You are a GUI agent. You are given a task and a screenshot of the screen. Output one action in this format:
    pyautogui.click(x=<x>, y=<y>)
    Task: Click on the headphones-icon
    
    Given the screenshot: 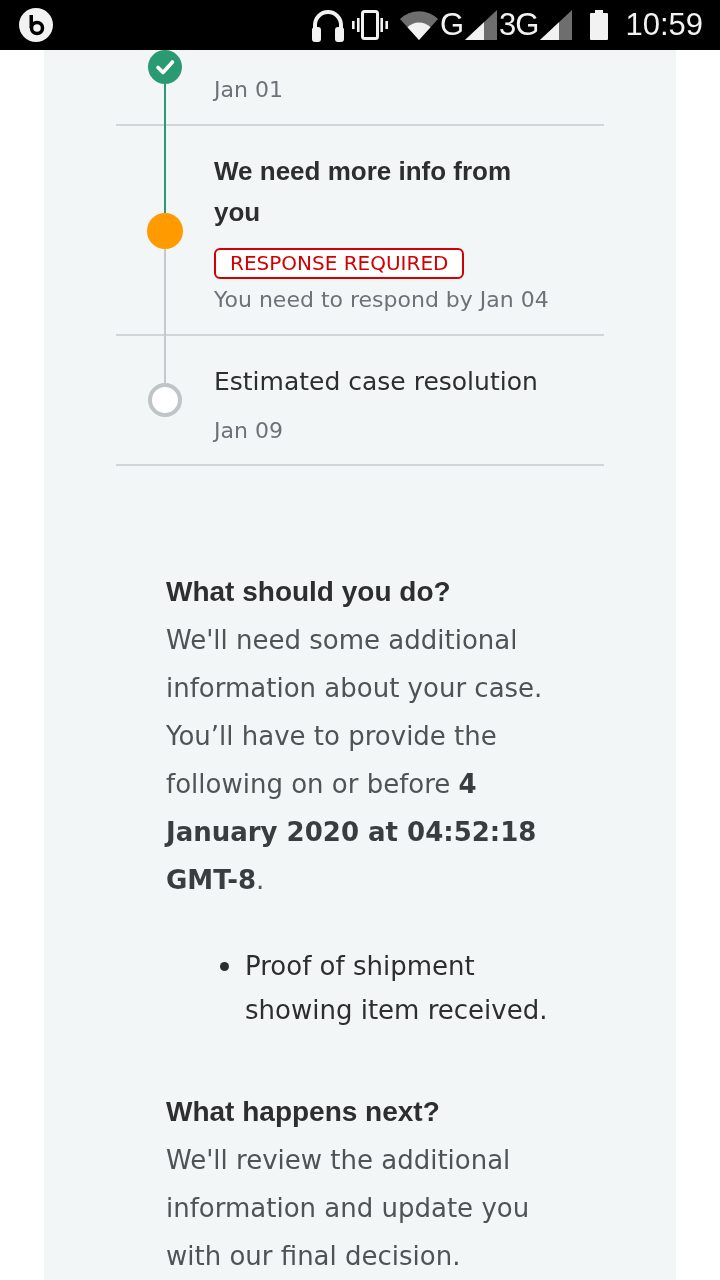 What is the action you would take?
    pyautogui.click(x=327, y=25)
    